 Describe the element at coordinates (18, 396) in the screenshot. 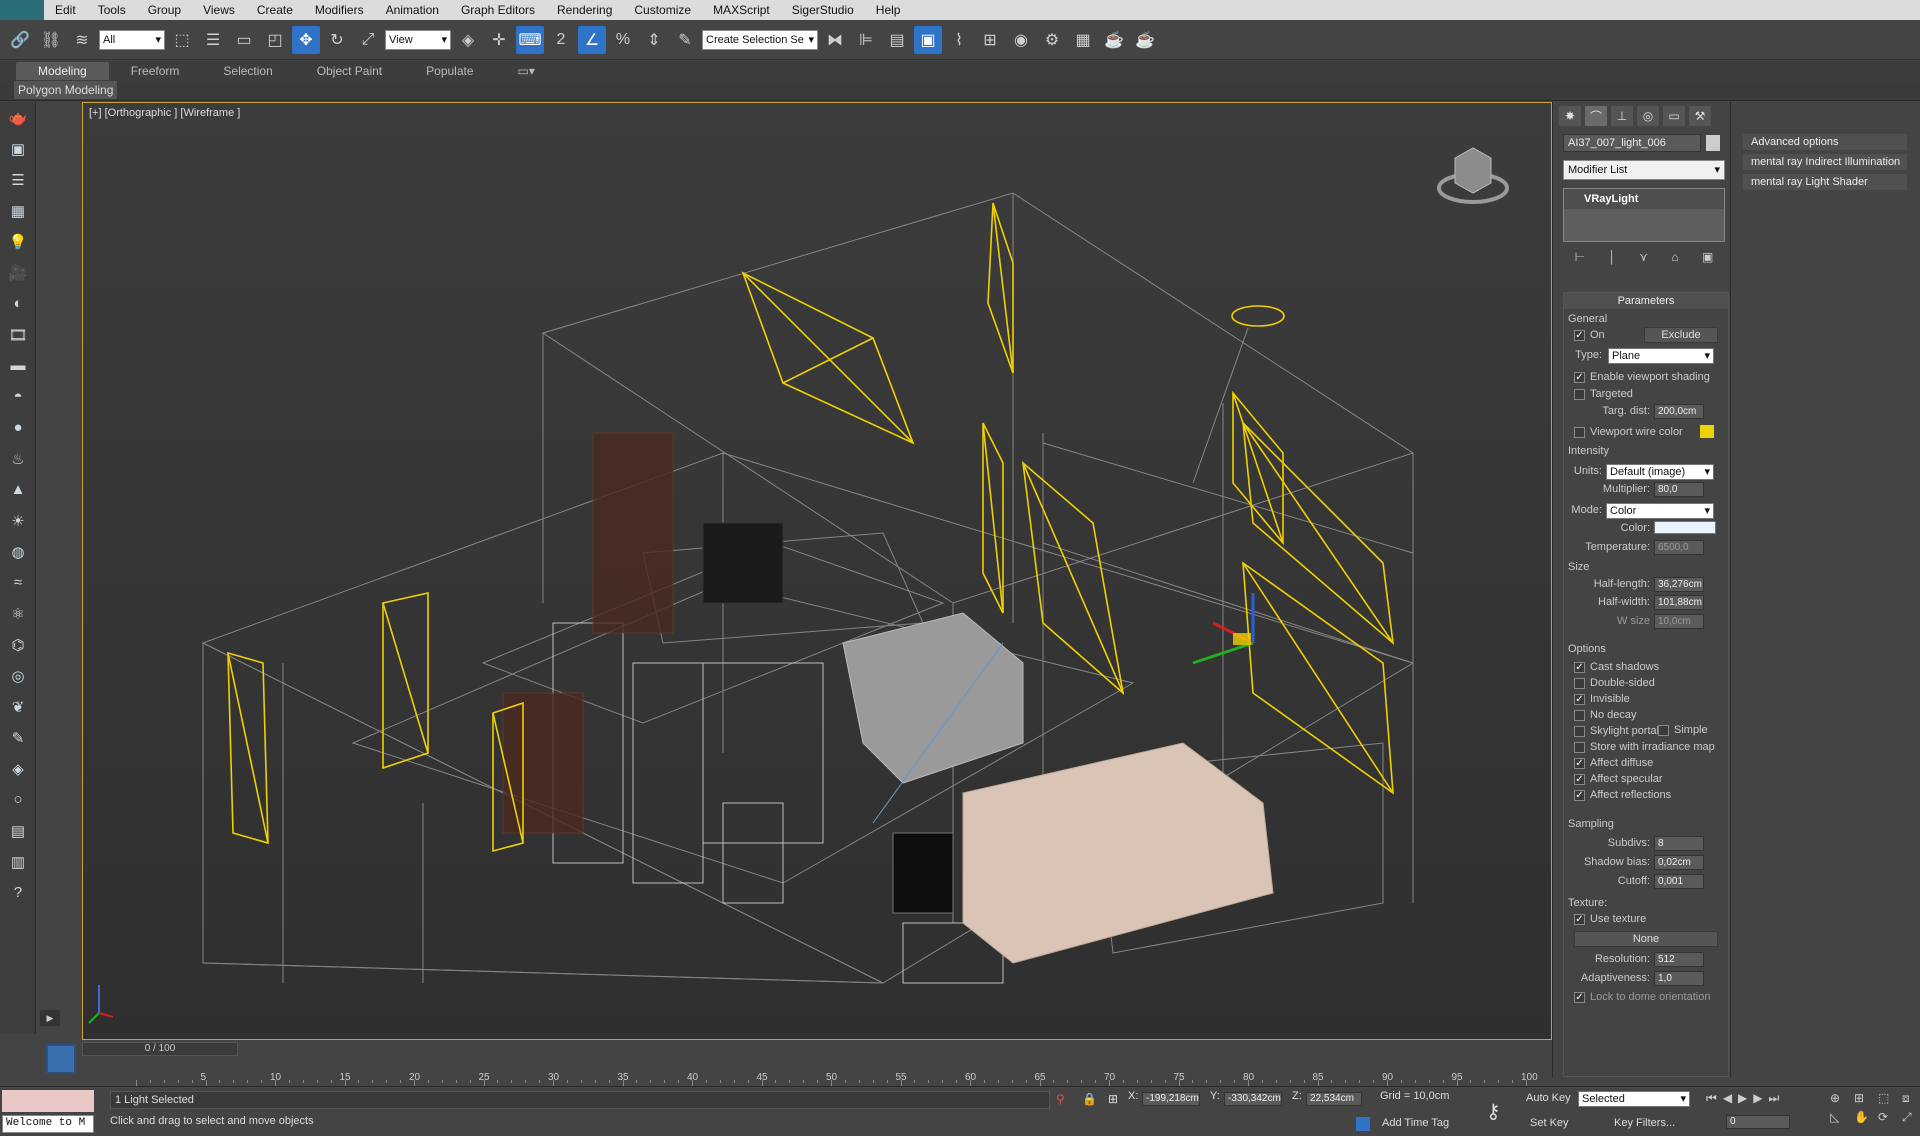

I see `dome-icon: ◓` at that location.